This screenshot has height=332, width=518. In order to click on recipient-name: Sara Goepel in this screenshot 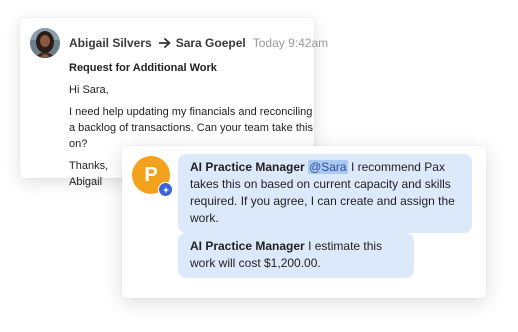, I will do `click(210, 43)`.